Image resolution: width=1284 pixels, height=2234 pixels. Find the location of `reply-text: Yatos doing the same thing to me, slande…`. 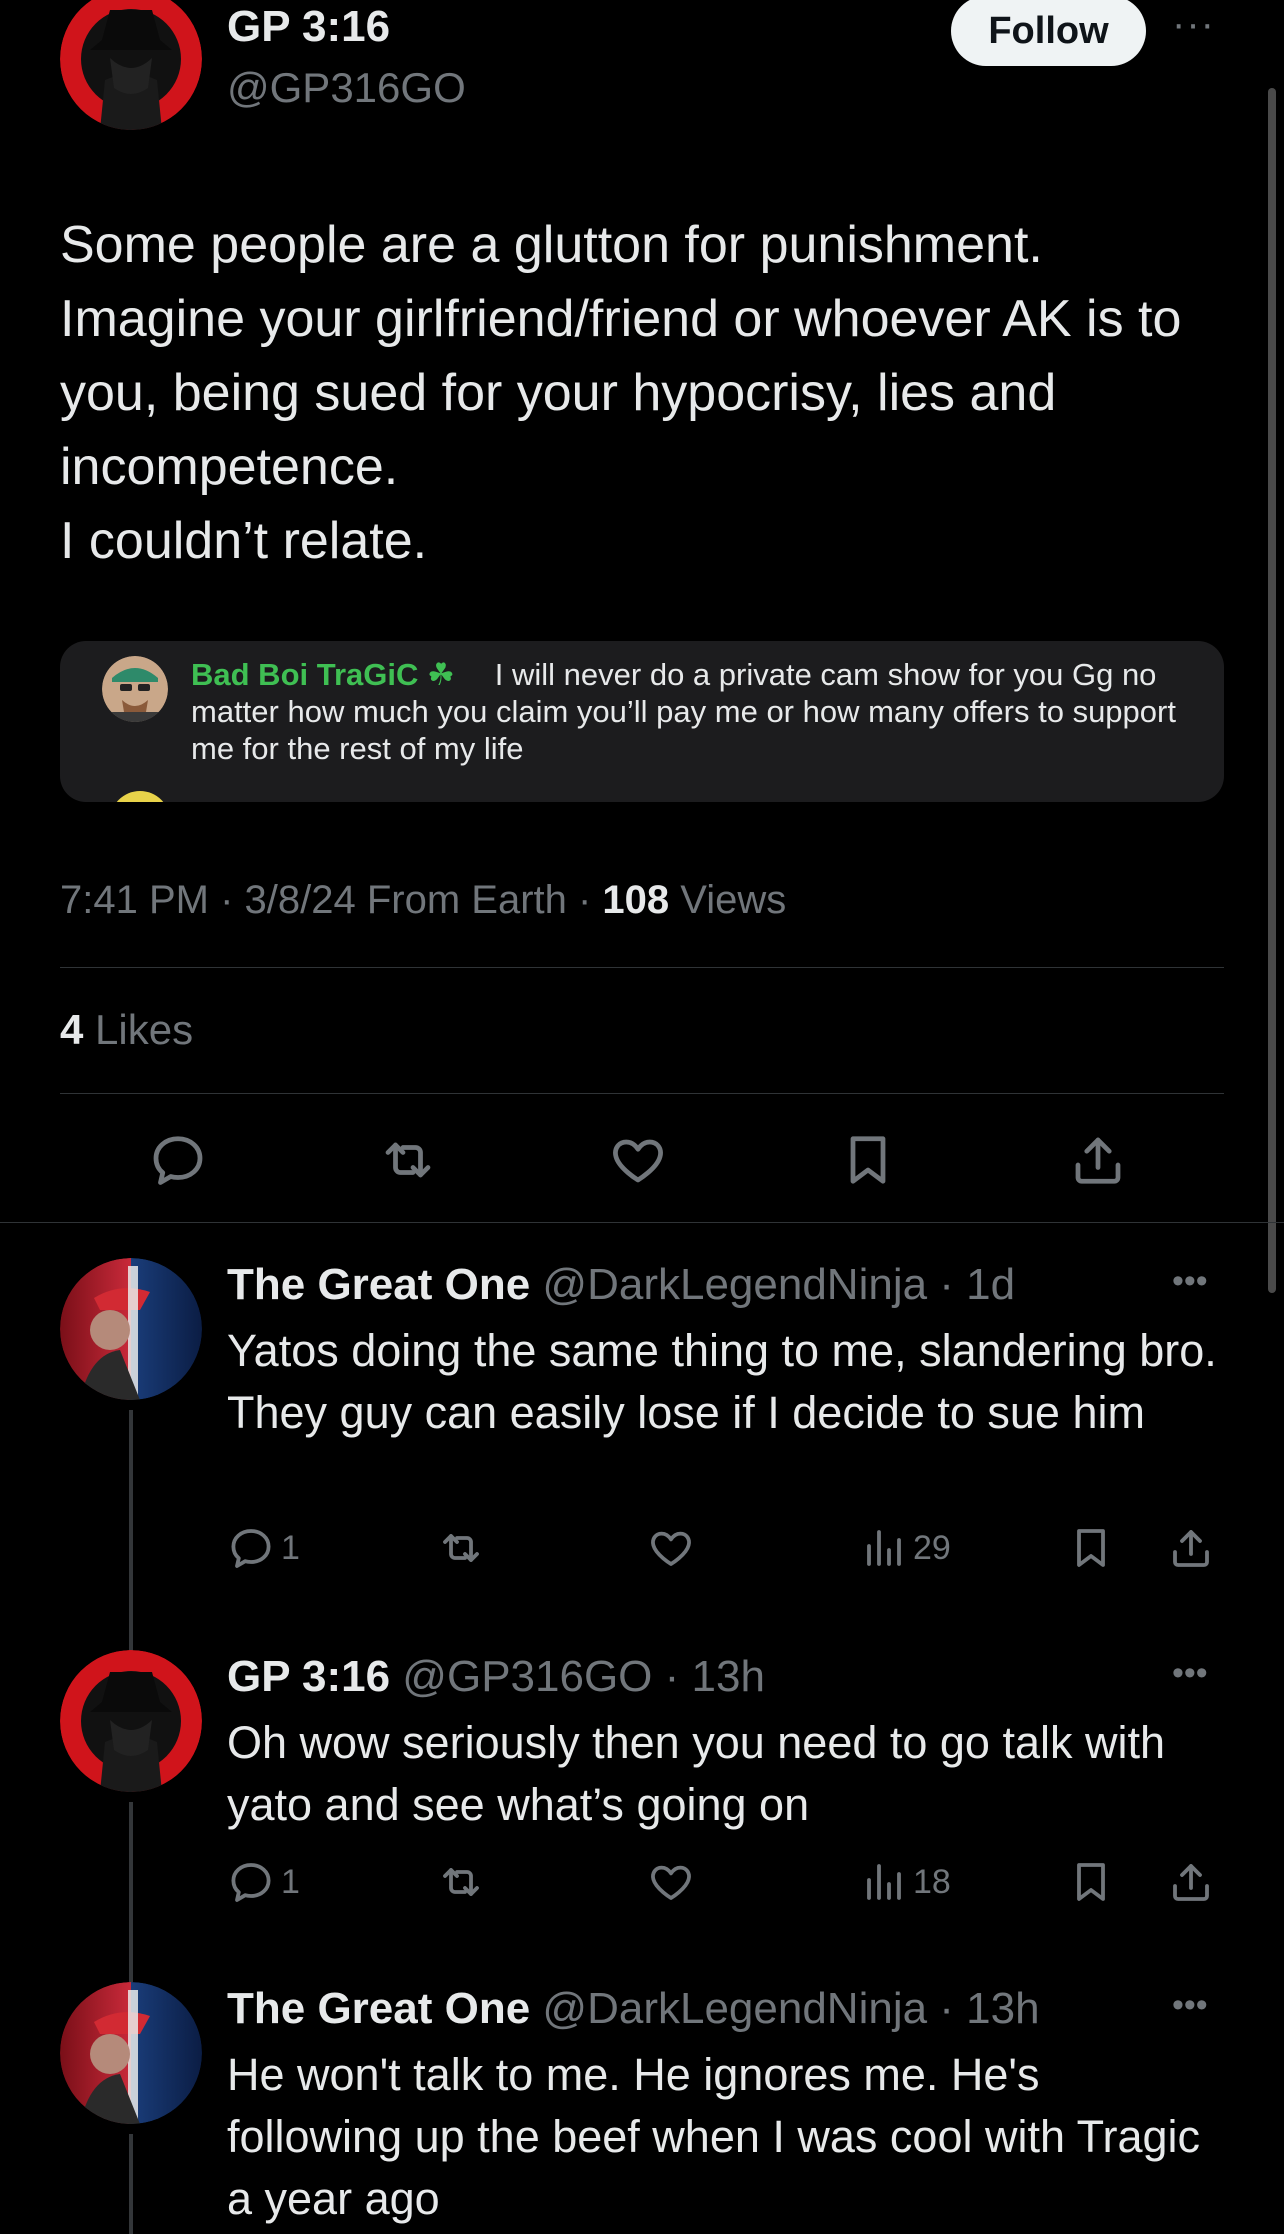

reply-text: Yatos doing the same thing to me, slande… is located at coordinates (722, 1381).